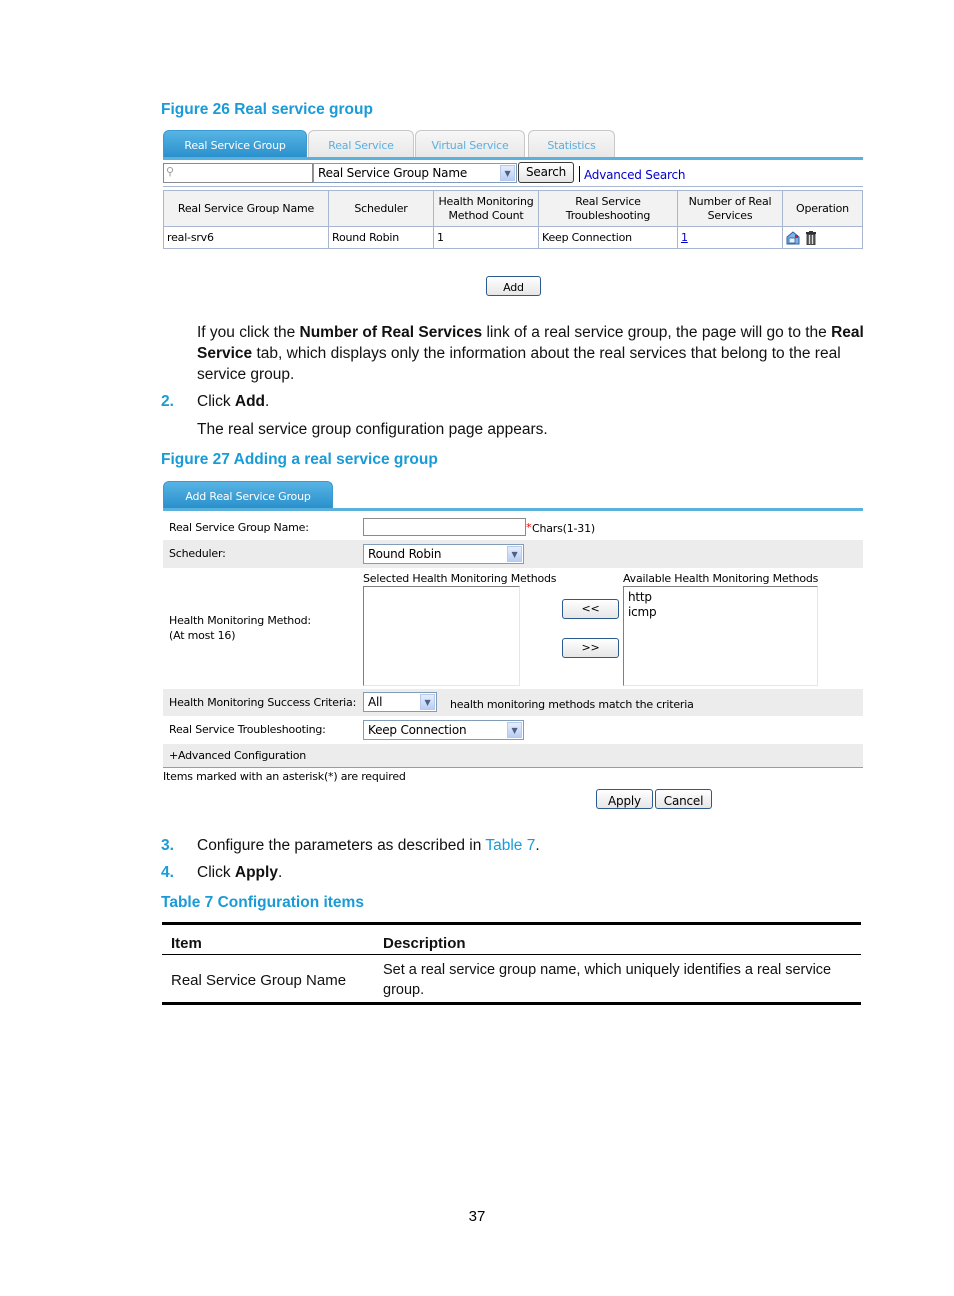 This screenshot has width=954, height=1296. What do you see at coordinates (405, 554) in the screenshot?
I see `scheduler-value: Round Robin` at bounding box center [405, 554].